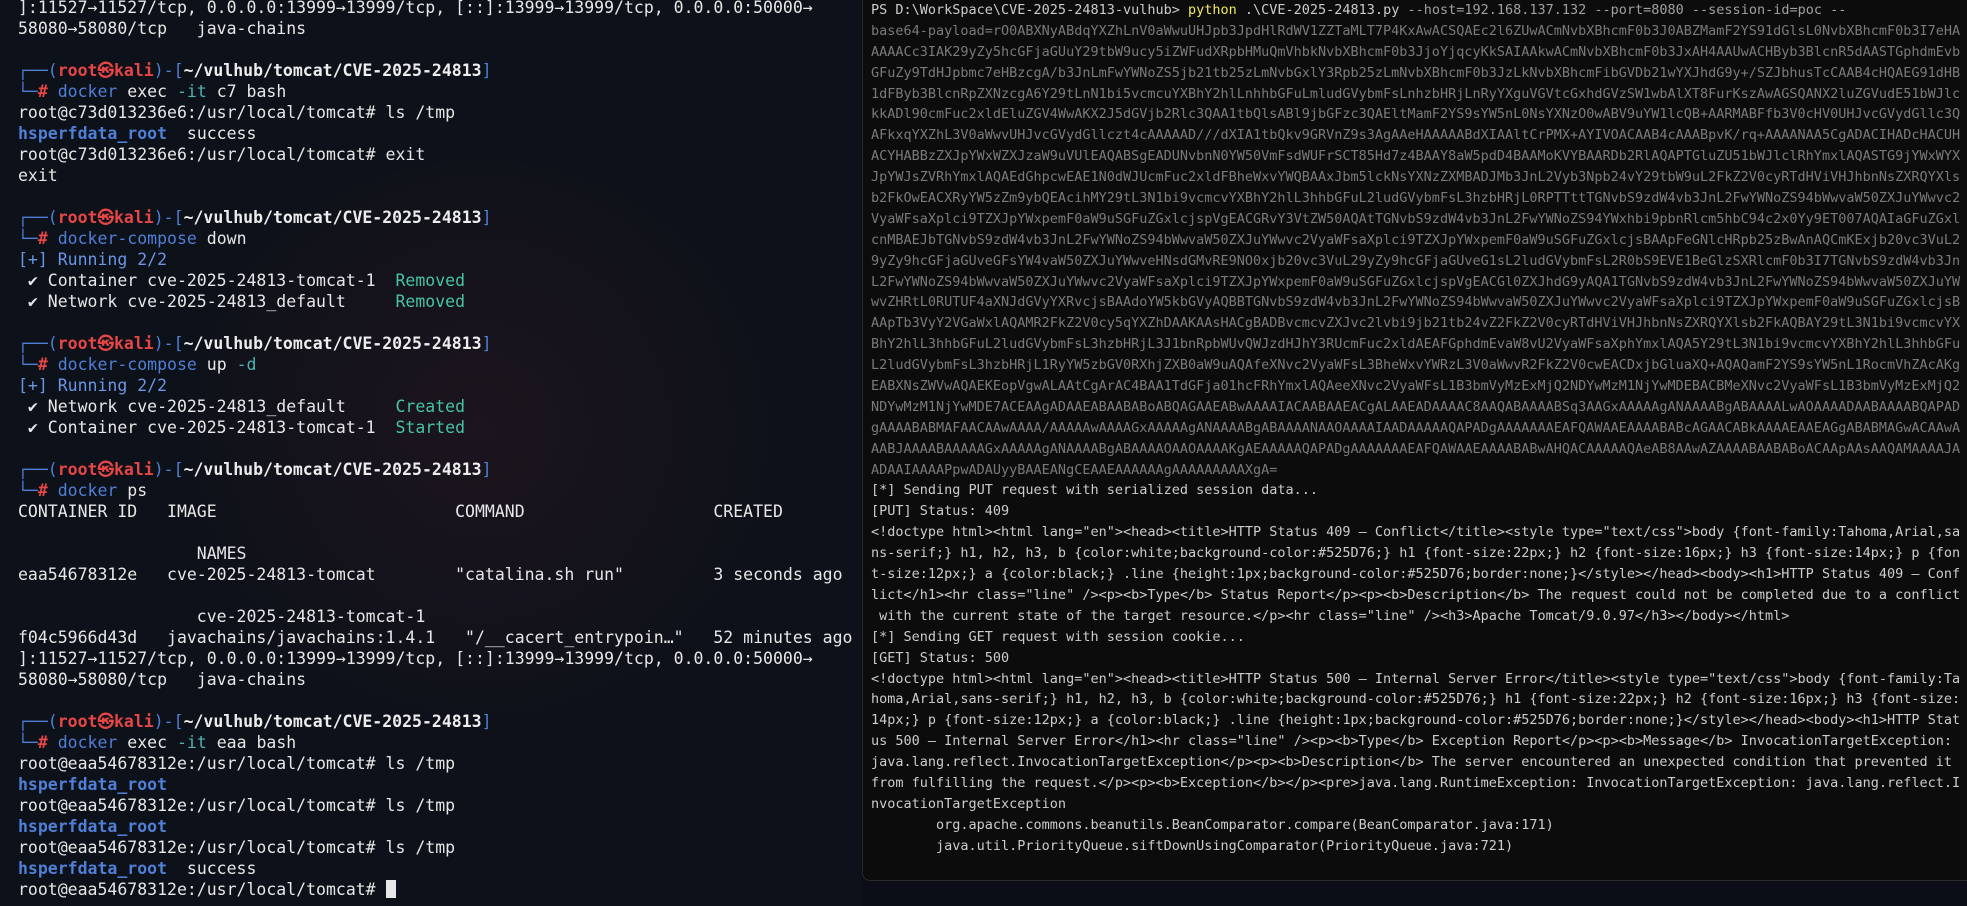 Image resolution: width=1967 pixels, height=906 pixels. Describe the element at coordinates (132, 553) in the screenshot. I see `ps-header-text: NAMES` at that location.